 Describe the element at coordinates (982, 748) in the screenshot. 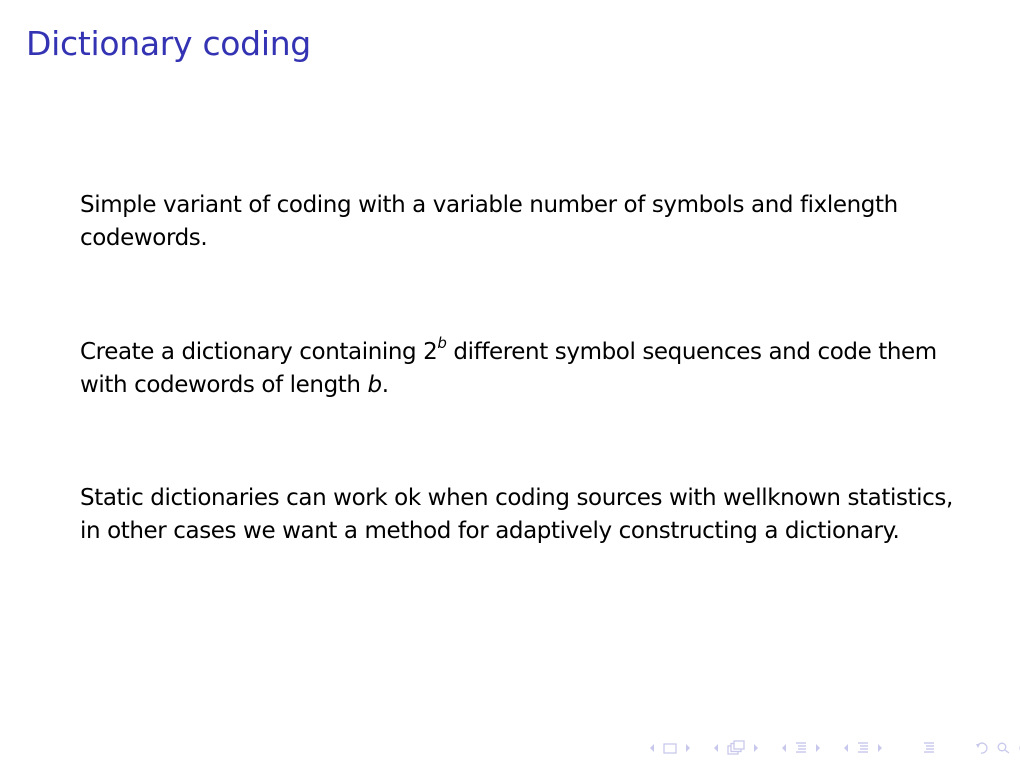

I see `undo-icon` at that location.